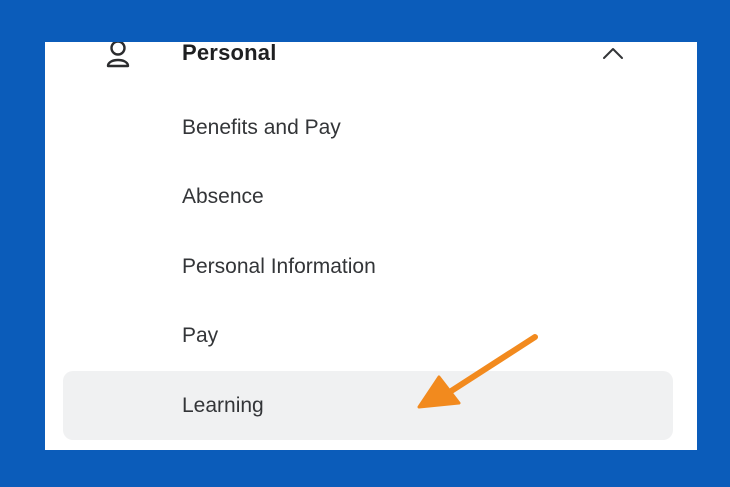 The height and width of the screenshot is (487, 730). Describe the element at coordinates (477, 371) in the screenshot. I see `annotation-arrow-icon` at that location.